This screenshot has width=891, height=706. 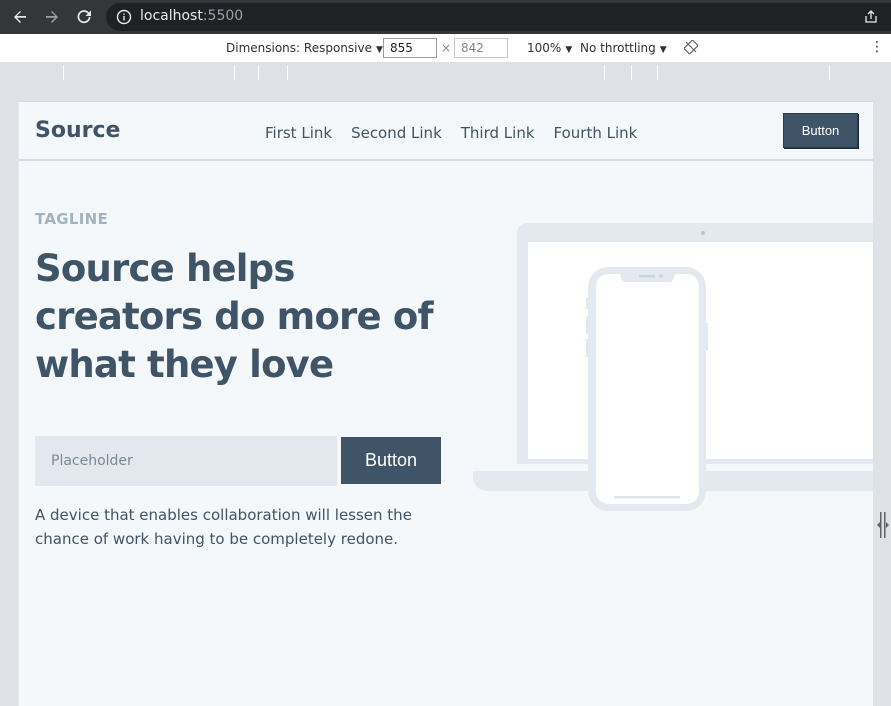 I want to click on back-button, so click(x=20, y=17).